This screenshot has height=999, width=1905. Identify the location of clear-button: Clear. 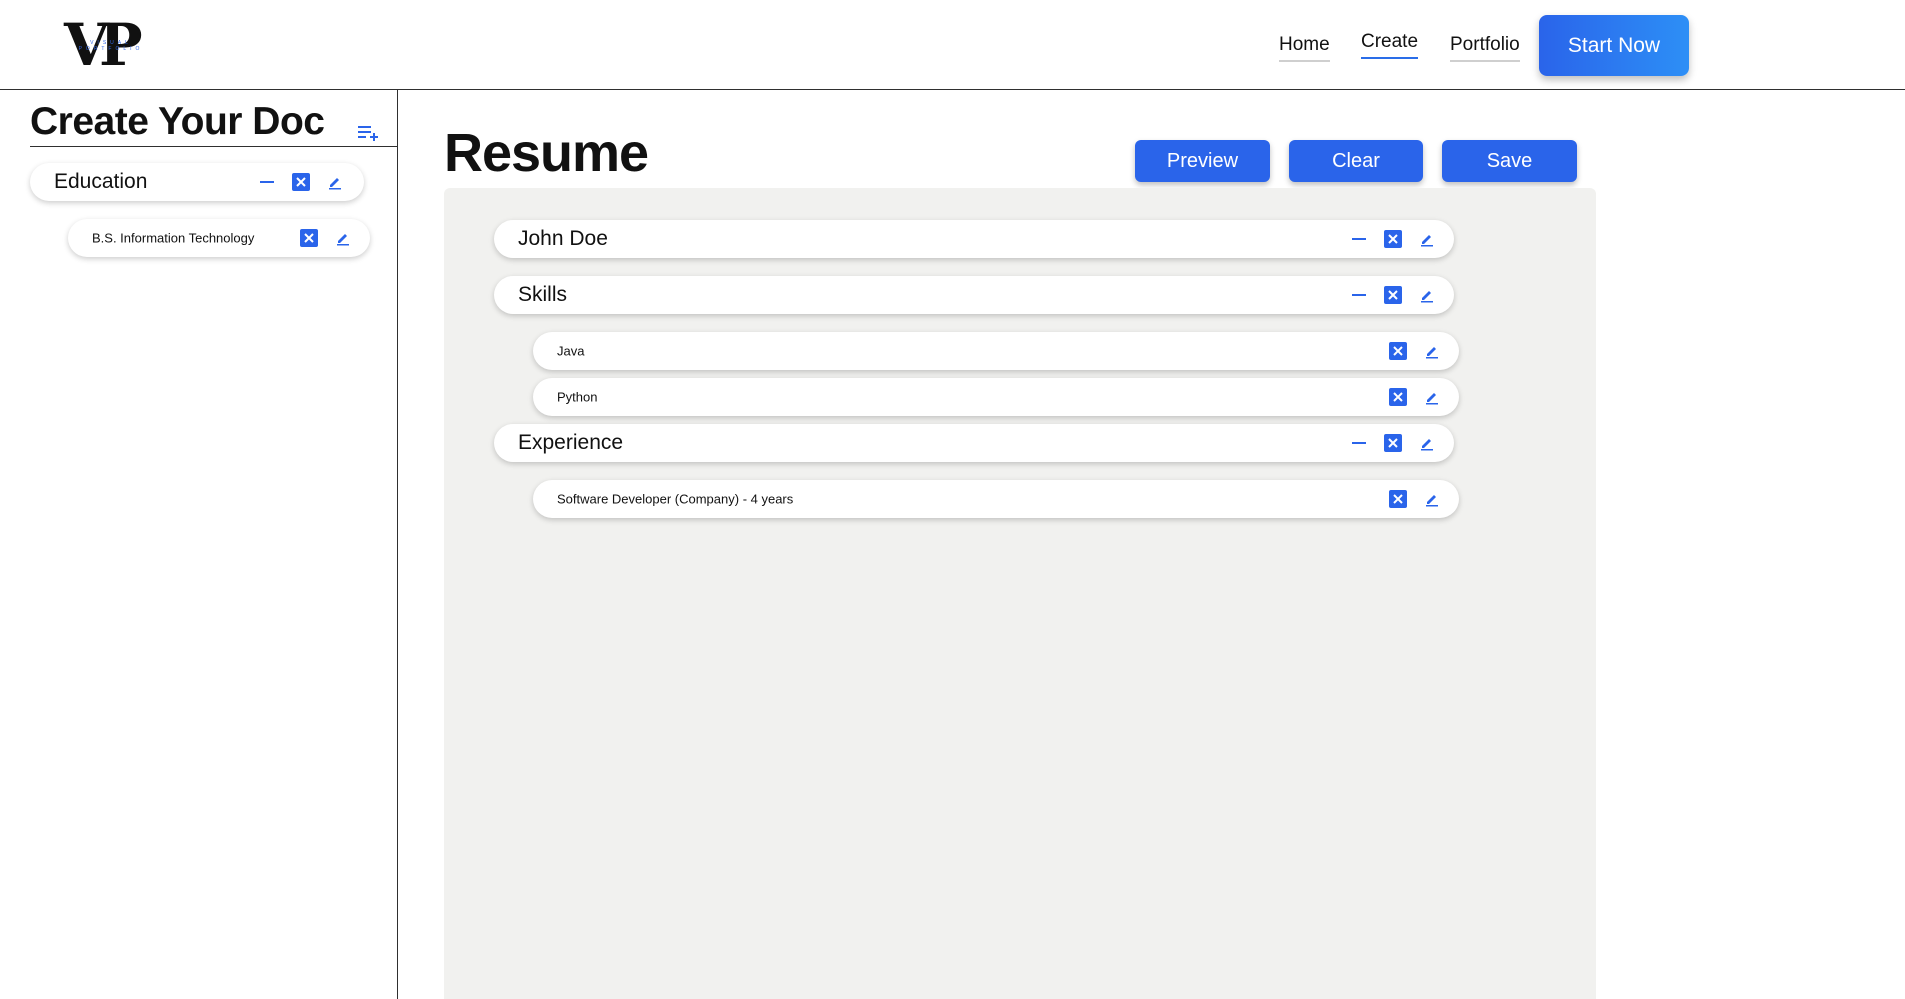
(1356, 161).